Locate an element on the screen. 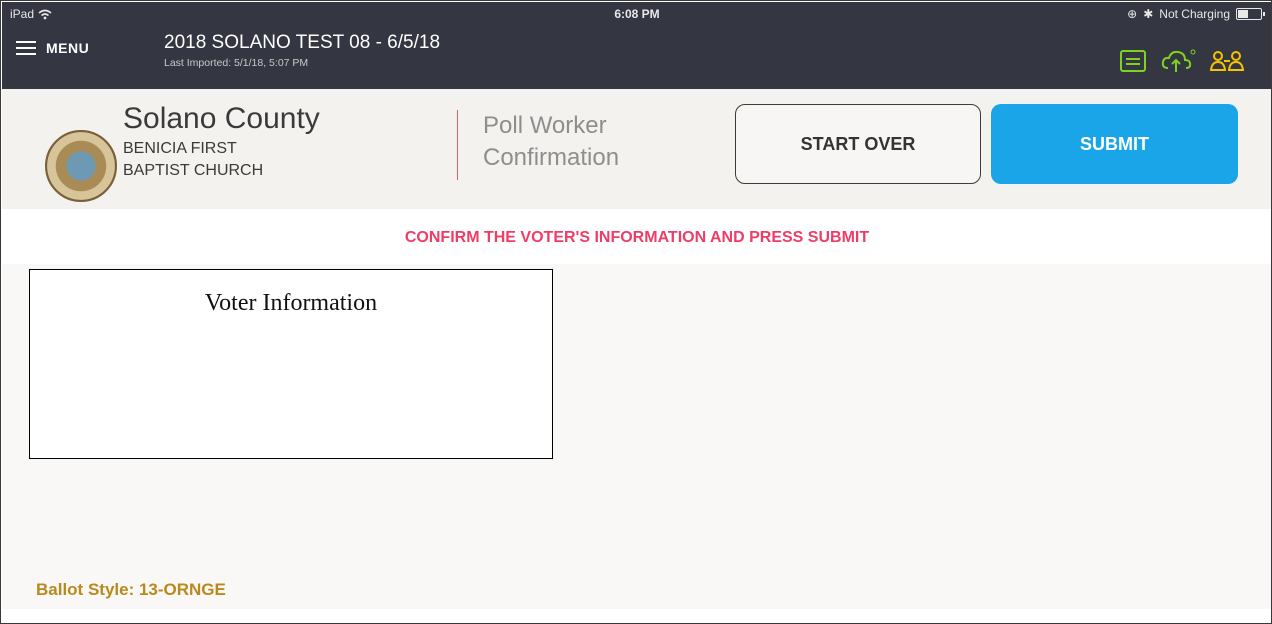 Image resolution: width=1272 pixels, height=624 pixels. bluetooth-icon: ✱ is located at coordinates (1148, 14).